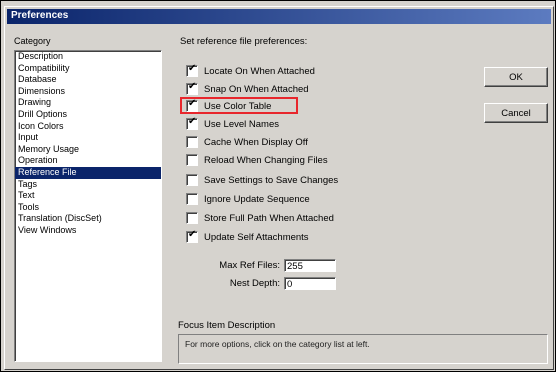 The image size is (556, 372). I want to click on category-label: Category, so click(32, 41).